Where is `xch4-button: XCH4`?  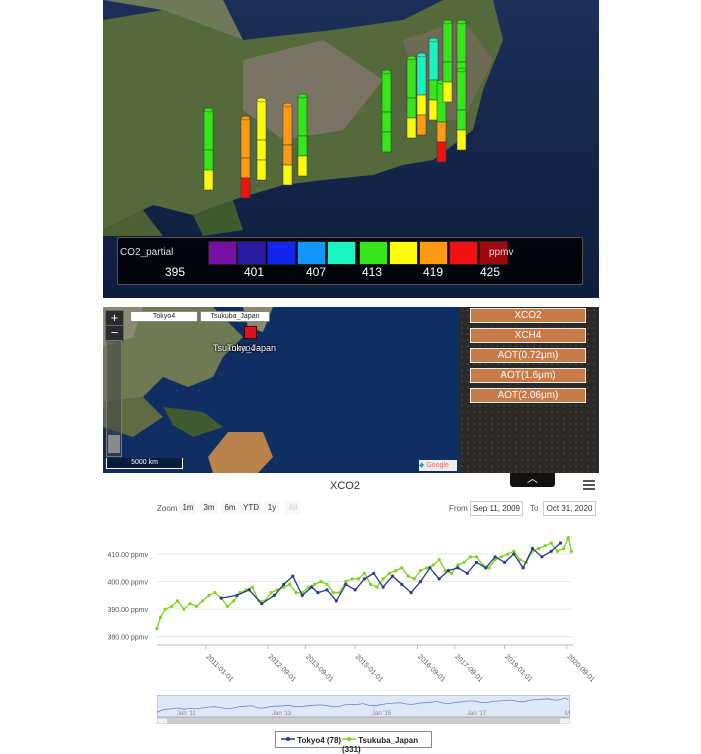 xch4-button: XCH4 is located at coordinates (528, 335).